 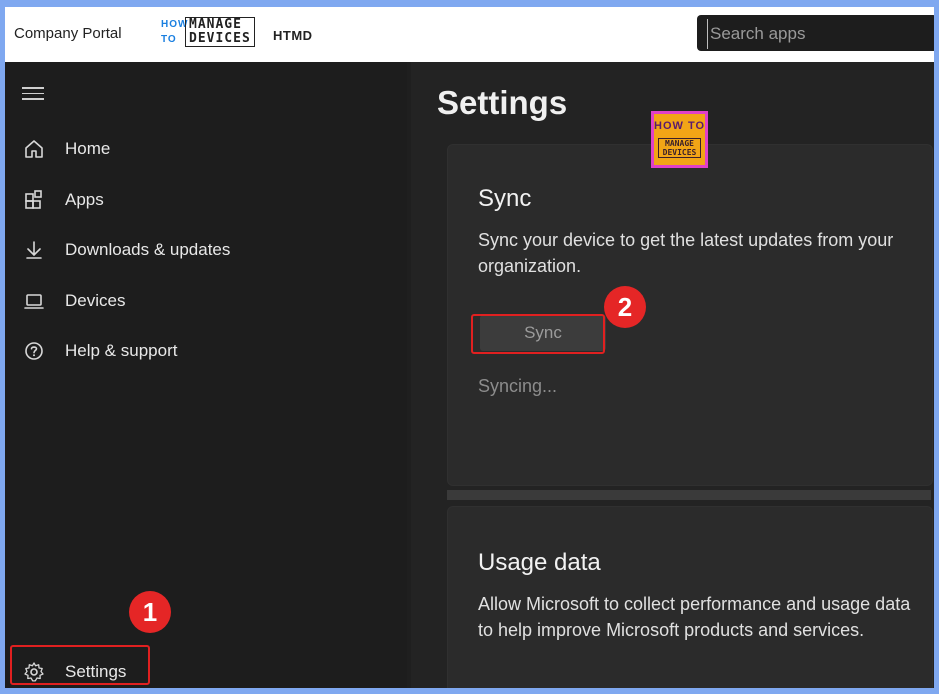 I want to click on logo-howto: HOW TO, so click(x=175, y=32).